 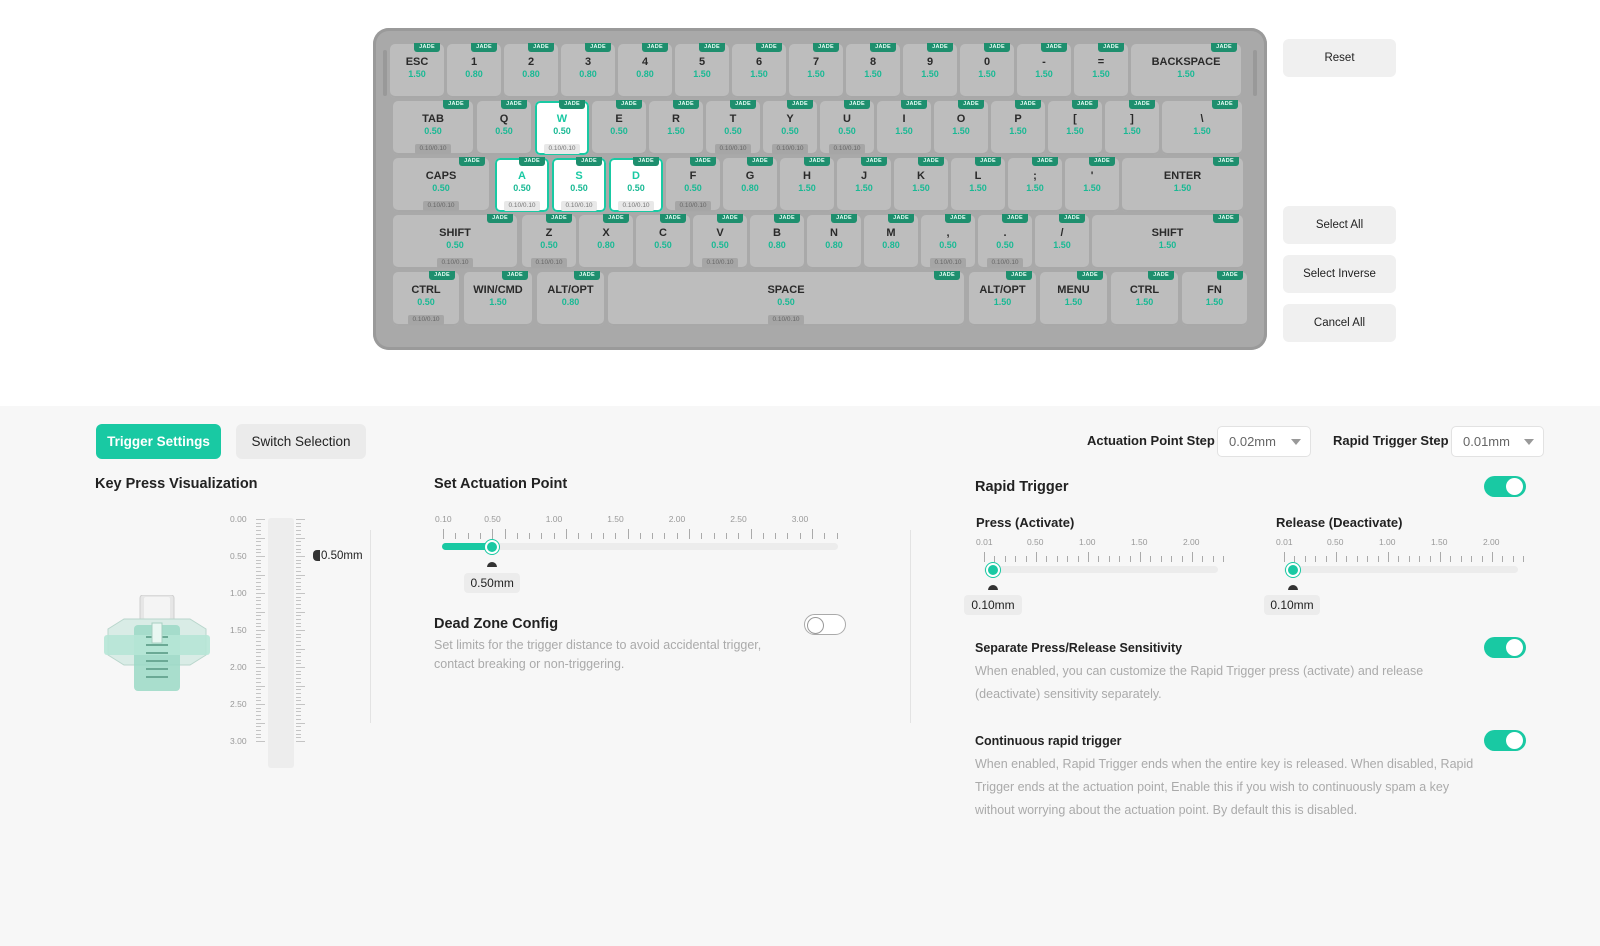 What do you see at coordinates (640, 546) in the screenshot?
I see `actuation-slider-track` at bounding box center [640, 546].